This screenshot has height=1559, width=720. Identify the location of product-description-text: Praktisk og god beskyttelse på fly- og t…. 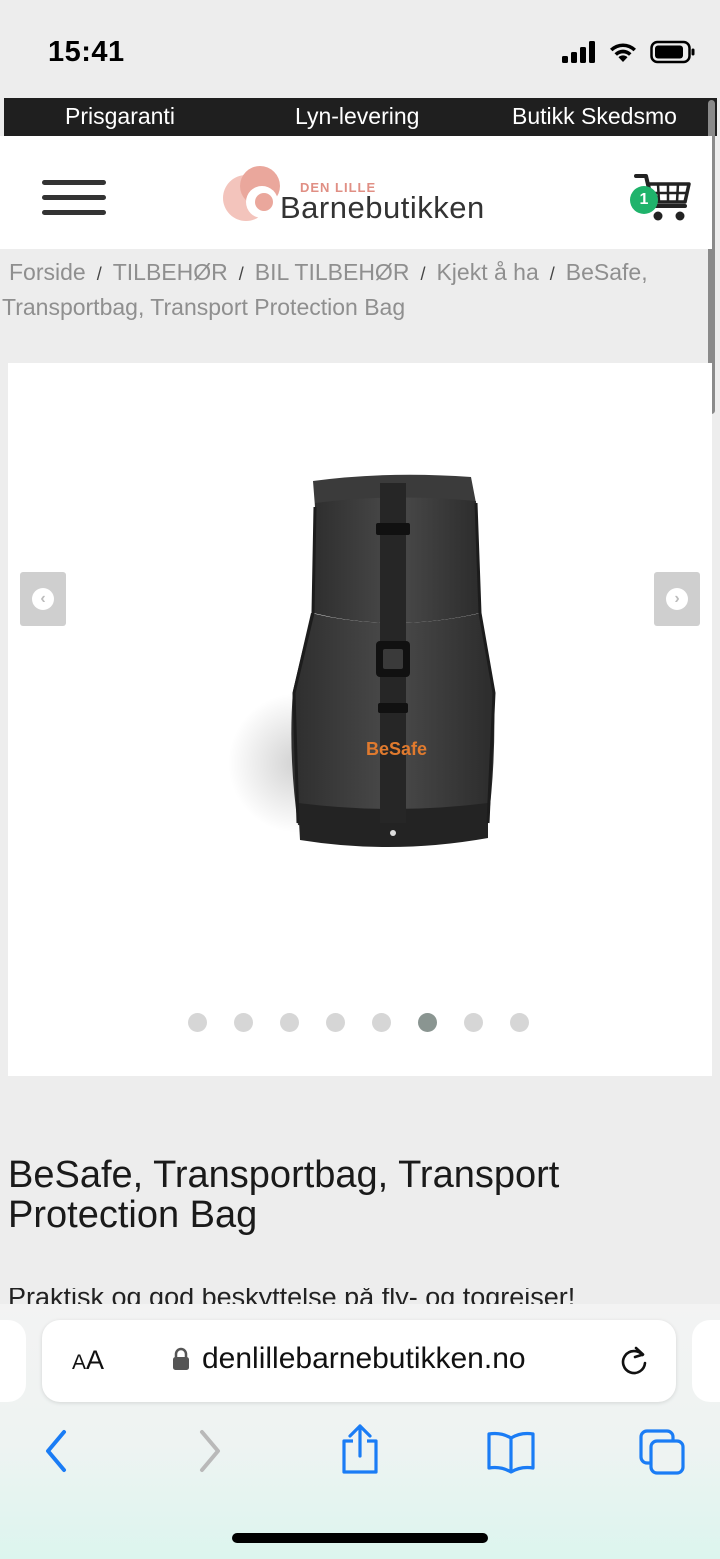
(292, 1296).